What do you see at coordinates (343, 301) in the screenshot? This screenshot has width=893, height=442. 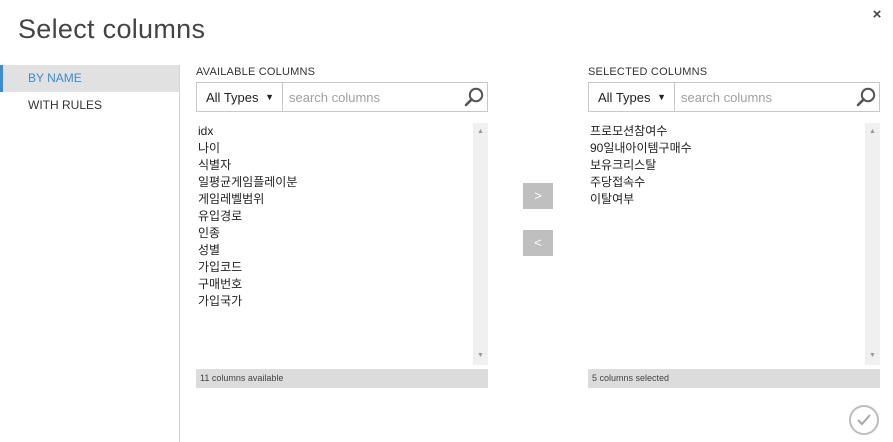 I see `column-list-item: 가입국가` at bounding box center [343, 301].